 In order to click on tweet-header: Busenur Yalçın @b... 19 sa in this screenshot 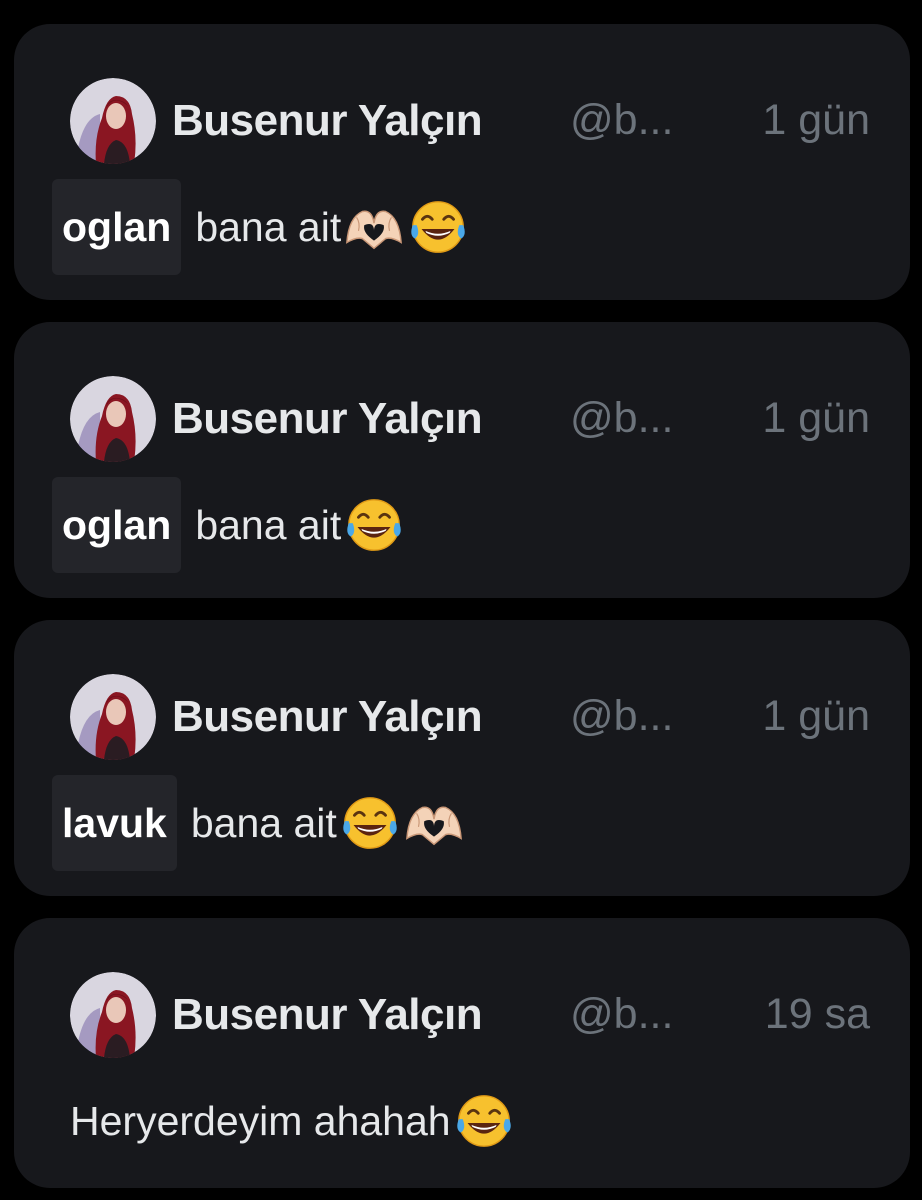, I will do `click(470, 1015)`.